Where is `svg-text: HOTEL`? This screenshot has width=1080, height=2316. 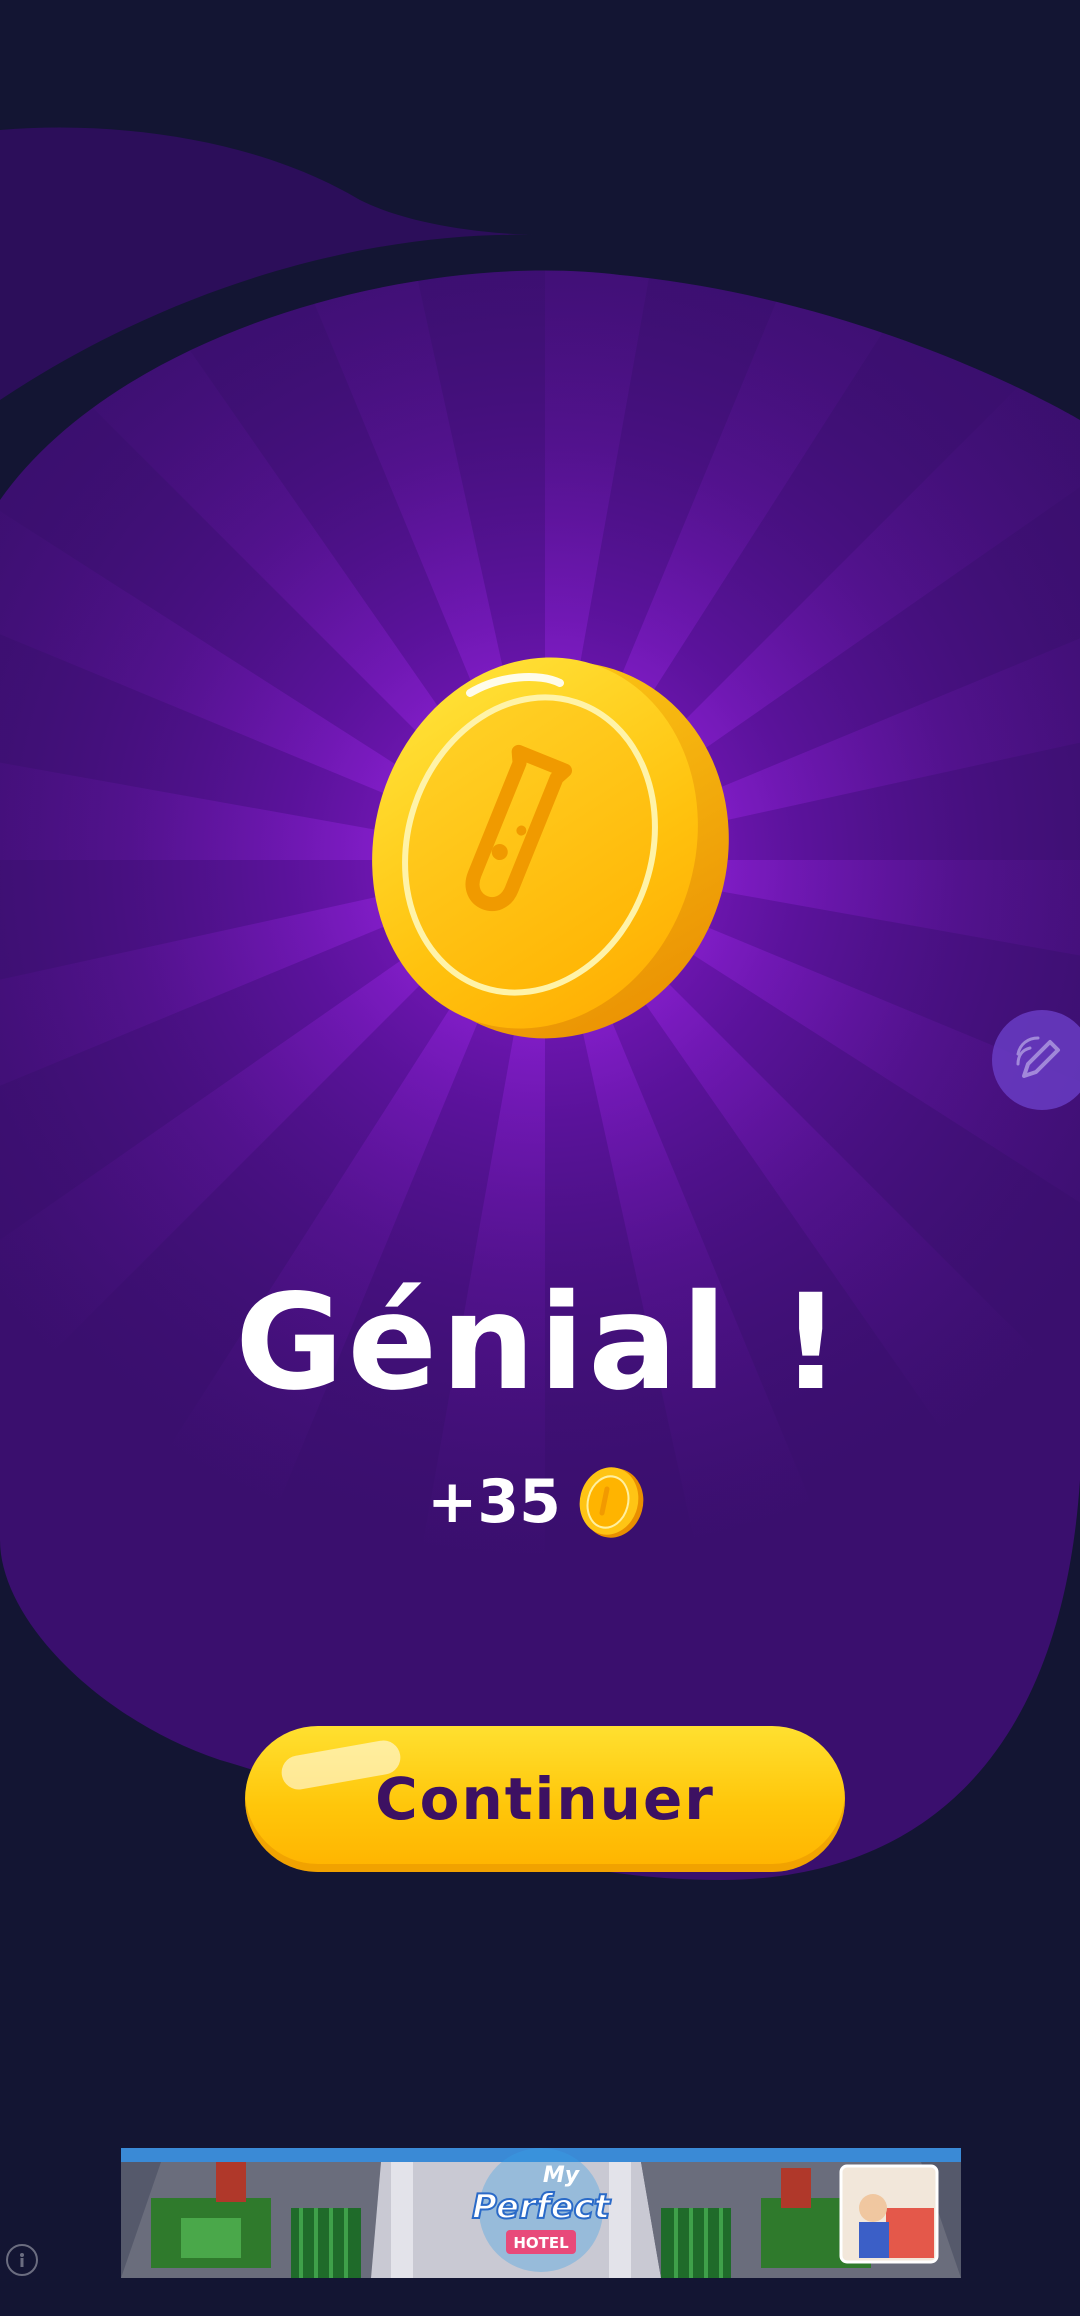 svg-text: HOTEL is located at coordinates (541, 2243).